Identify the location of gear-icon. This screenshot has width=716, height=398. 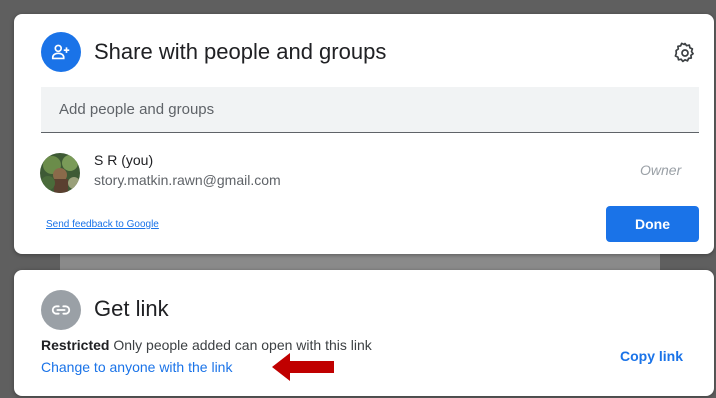
(685, 53).